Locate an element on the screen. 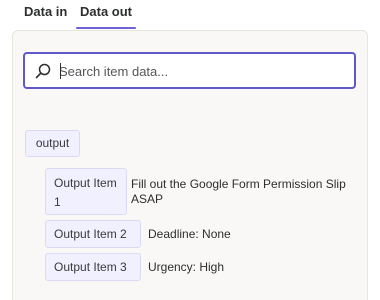 This screenshot has height=300, width=380. output-item-3-value: Urgency: High is located at coordinates (186, 267).